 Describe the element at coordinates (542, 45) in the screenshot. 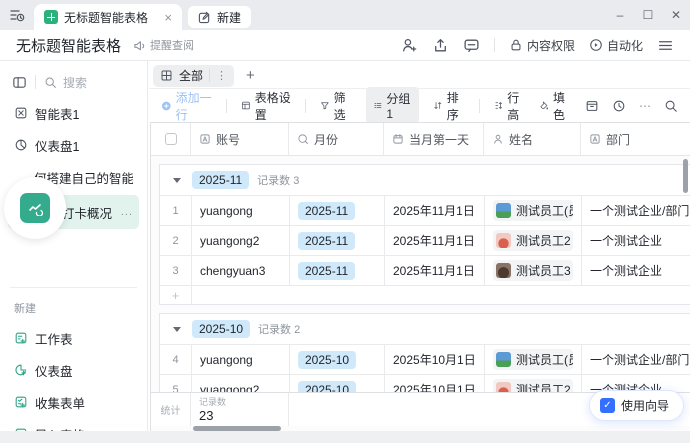

I see `content-permission-button: 内容权限` at that location.